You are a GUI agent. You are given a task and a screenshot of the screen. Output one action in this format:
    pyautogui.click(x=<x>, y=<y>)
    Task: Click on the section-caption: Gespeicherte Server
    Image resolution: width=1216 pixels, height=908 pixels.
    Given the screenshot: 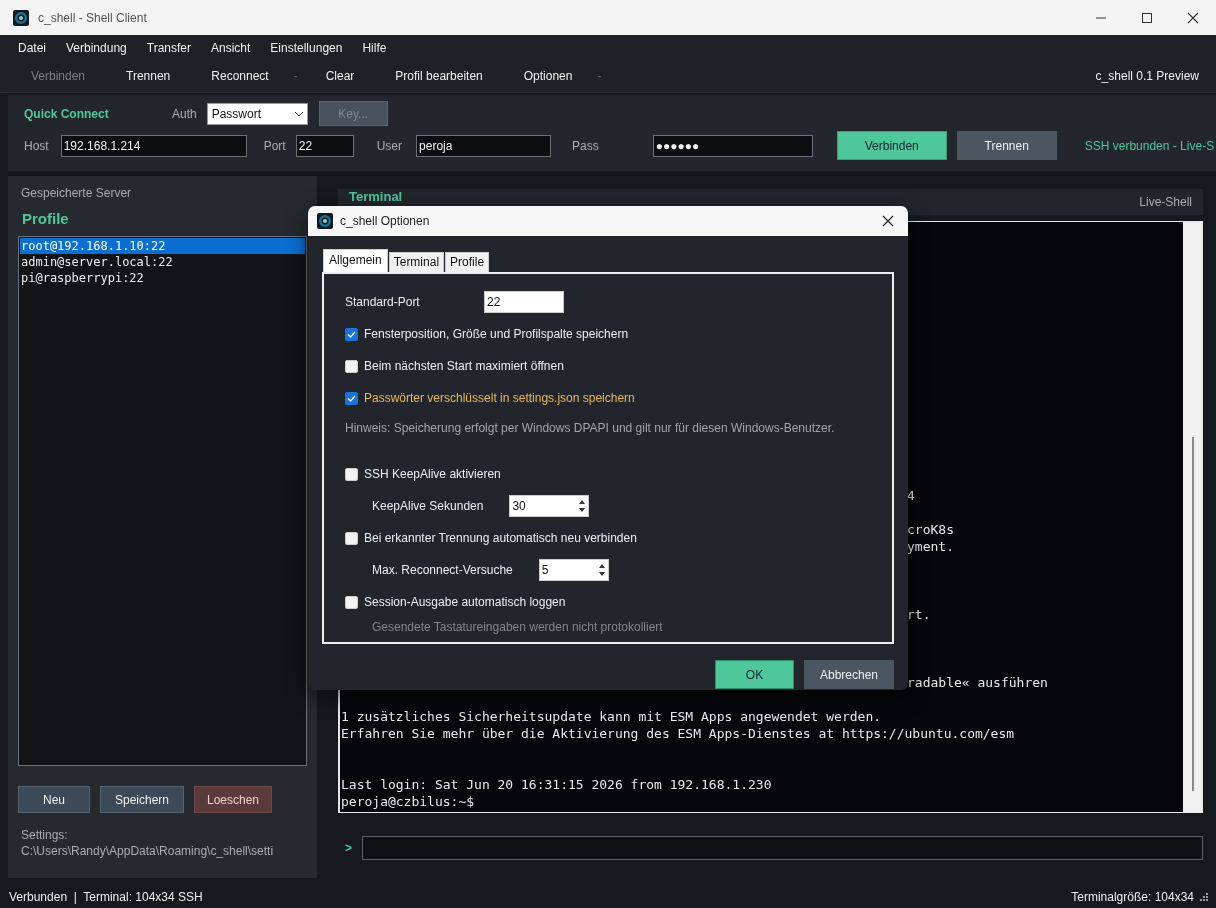 What is the action you would take?
    pyautogui.click(x=77, y=194)
    